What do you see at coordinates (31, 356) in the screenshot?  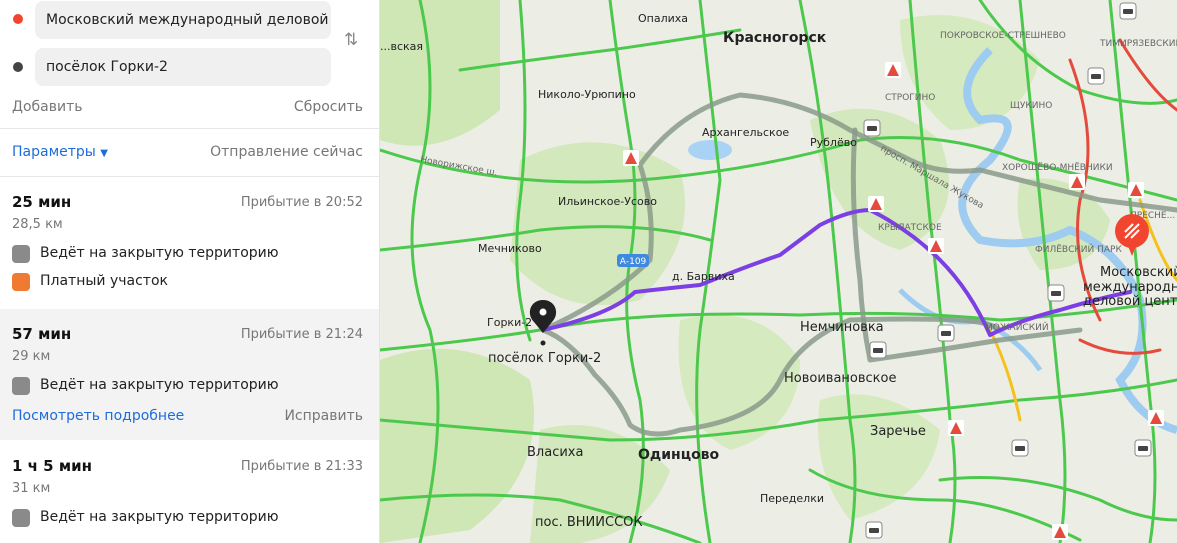 I see `route-distance: 29 км` at bounding box center [31, 356].